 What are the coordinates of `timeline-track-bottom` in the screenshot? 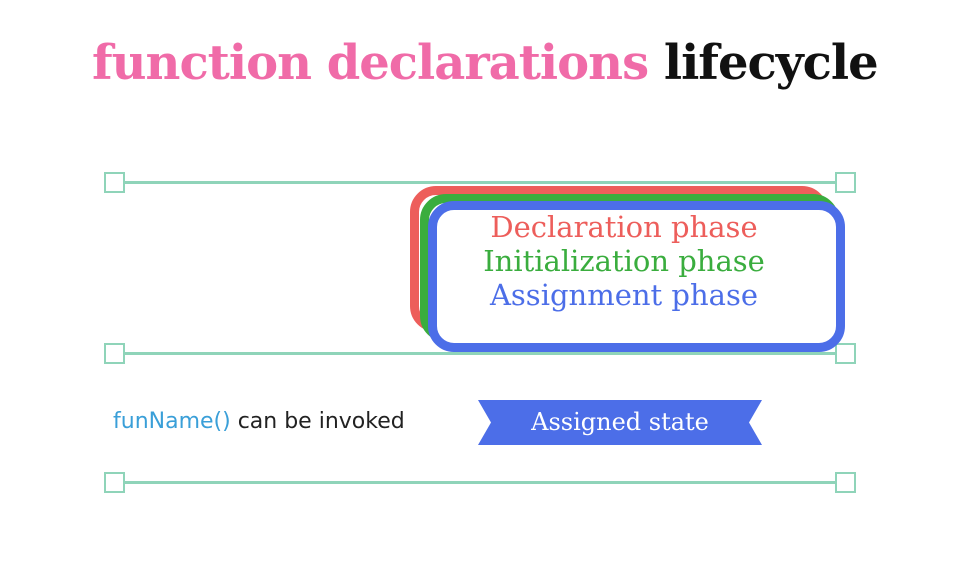 It's located at (480, 483).